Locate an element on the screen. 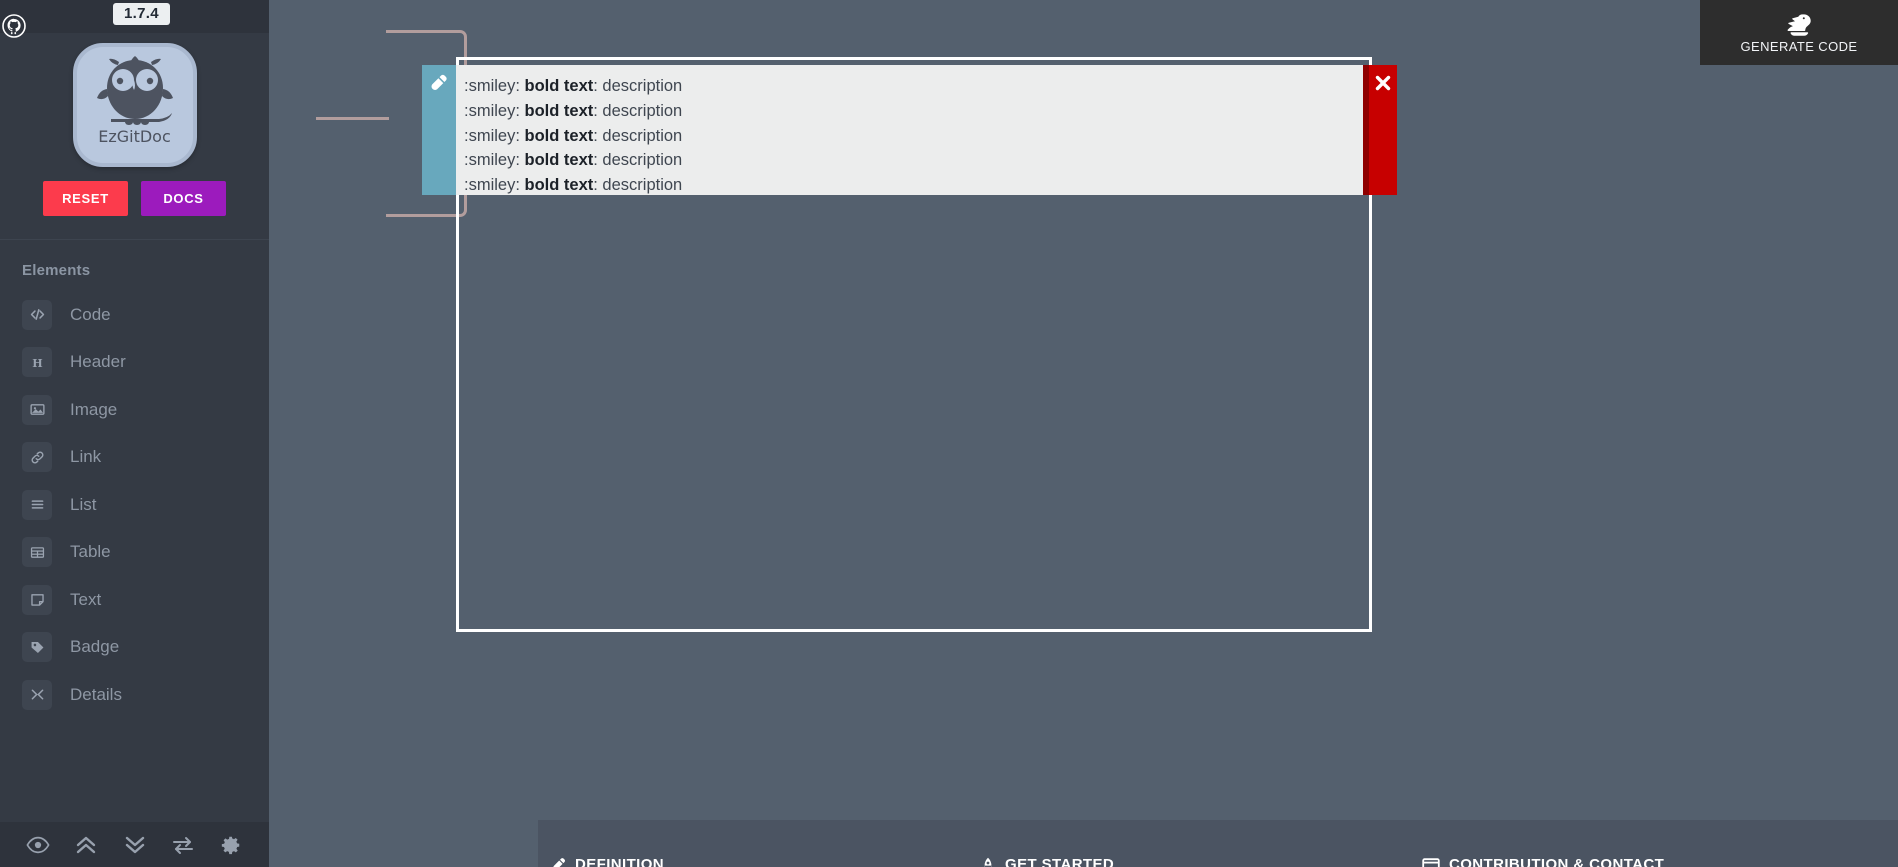  generate-code-label: GENERATE CODE is located at coordinates (1799, 46).